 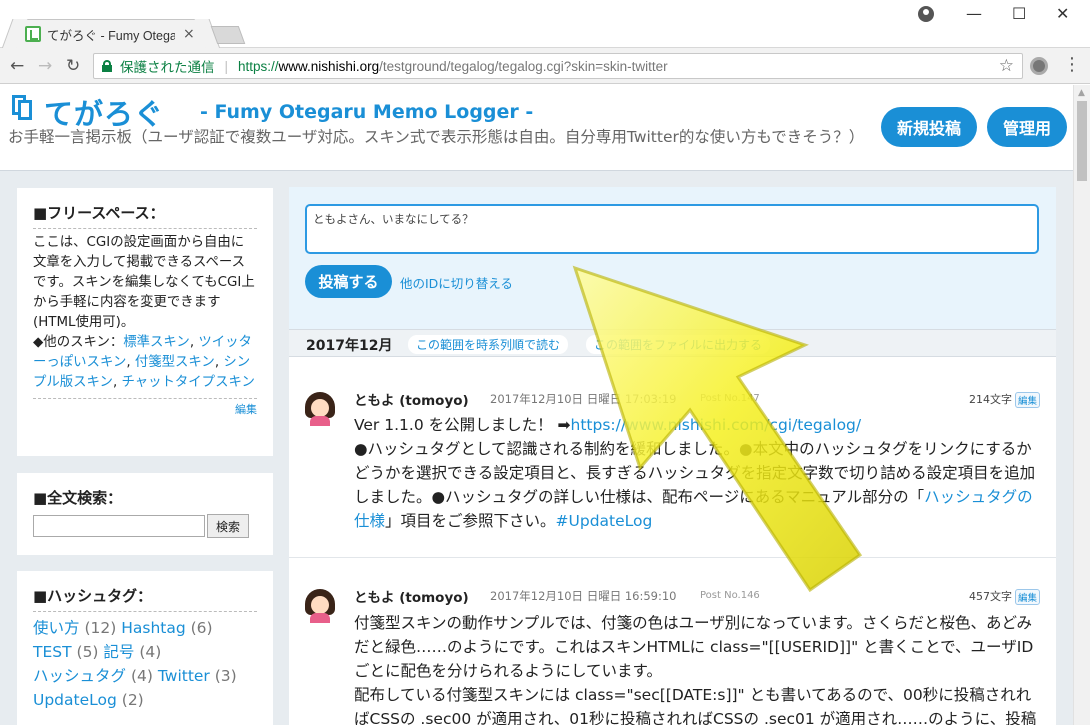 I want to click on hashtag-link: UpdateLog, so click(x=75, y=700).